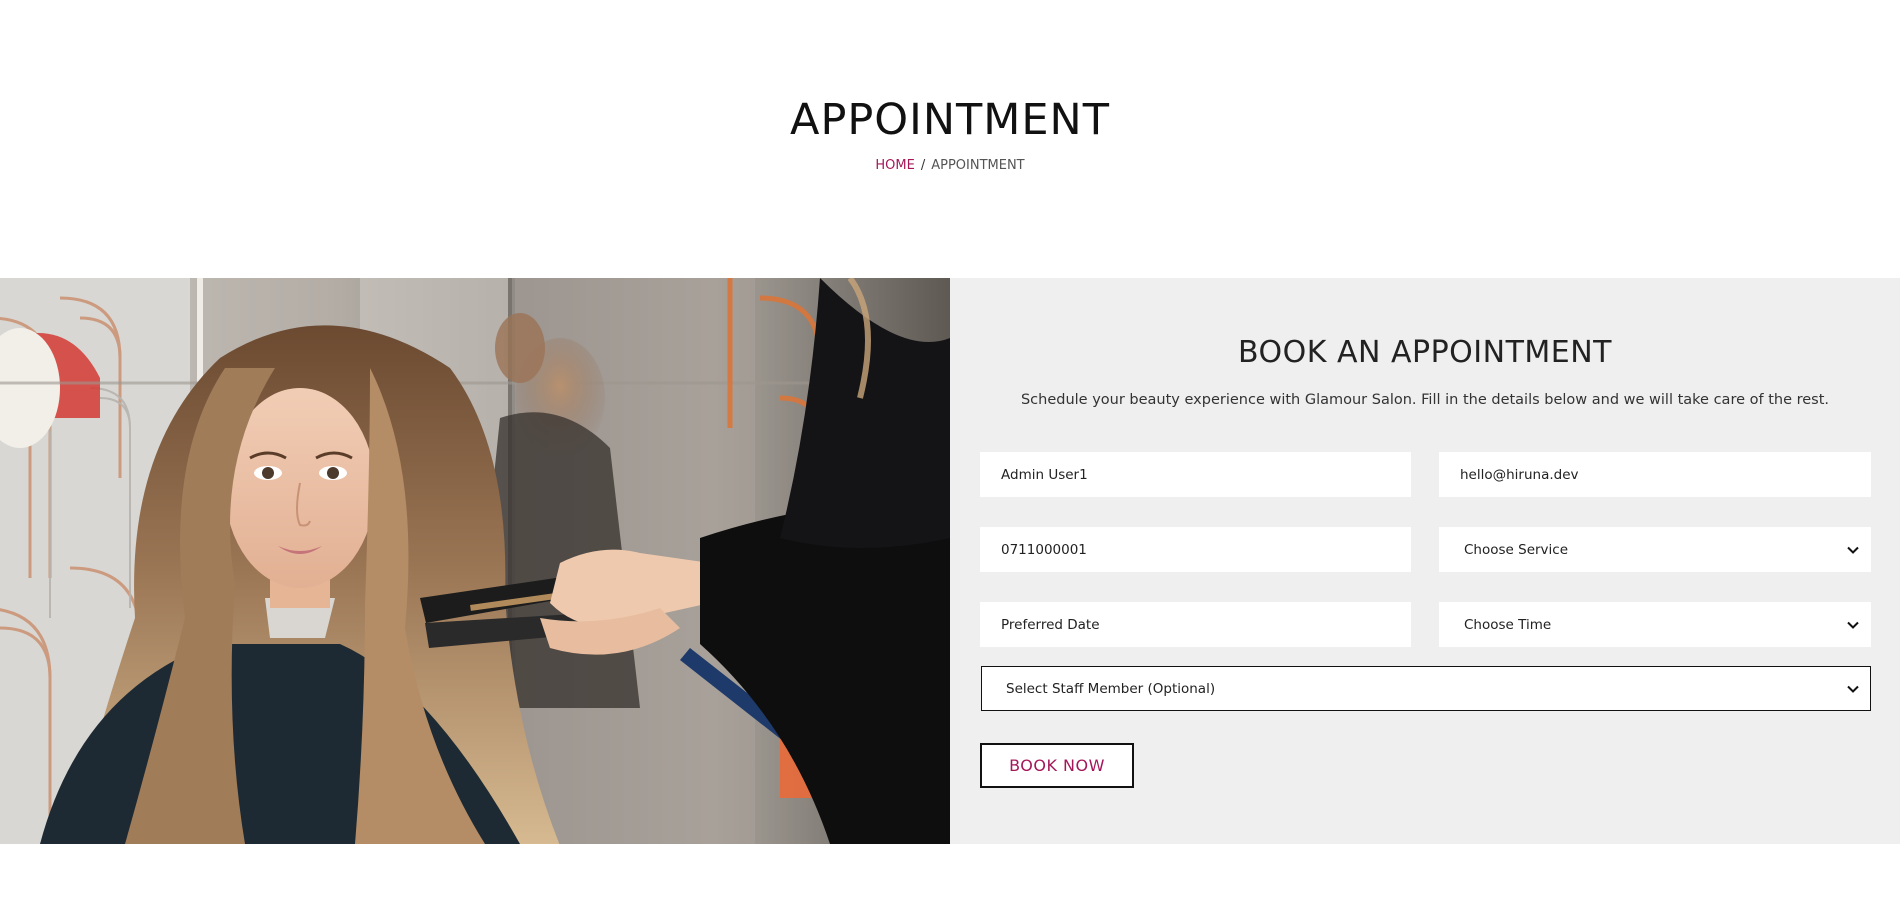  Describe the element at coordinates (1205, 549) in the screenshot. I see `phone-input` at that location.